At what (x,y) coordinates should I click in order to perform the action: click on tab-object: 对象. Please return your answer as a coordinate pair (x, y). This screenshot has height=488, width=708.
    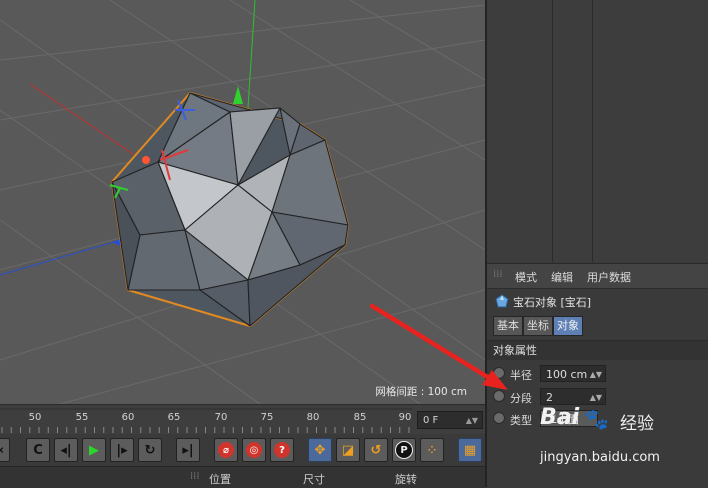
    Looking at the image, I should click on (568, 326).